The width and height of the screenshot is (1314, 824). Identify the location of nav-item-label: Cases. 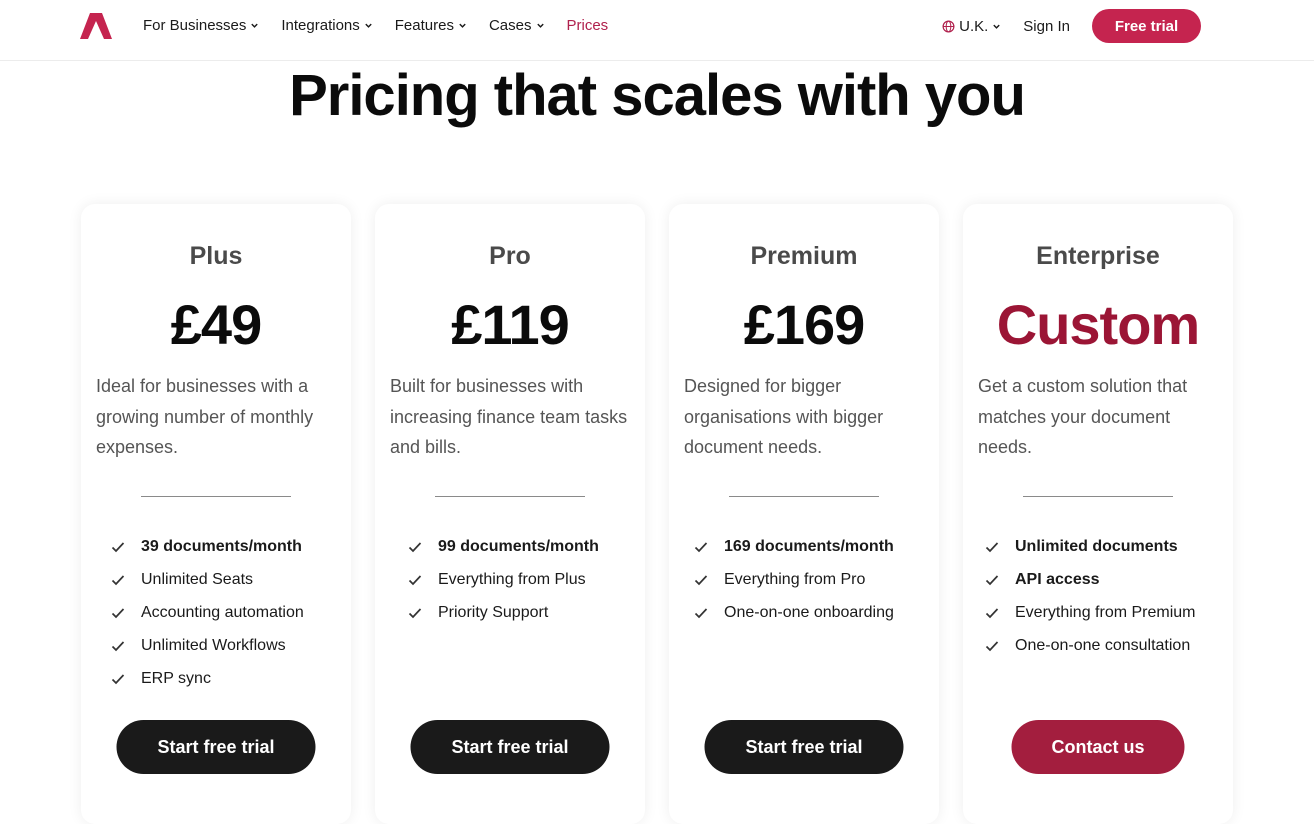
(510, 25).